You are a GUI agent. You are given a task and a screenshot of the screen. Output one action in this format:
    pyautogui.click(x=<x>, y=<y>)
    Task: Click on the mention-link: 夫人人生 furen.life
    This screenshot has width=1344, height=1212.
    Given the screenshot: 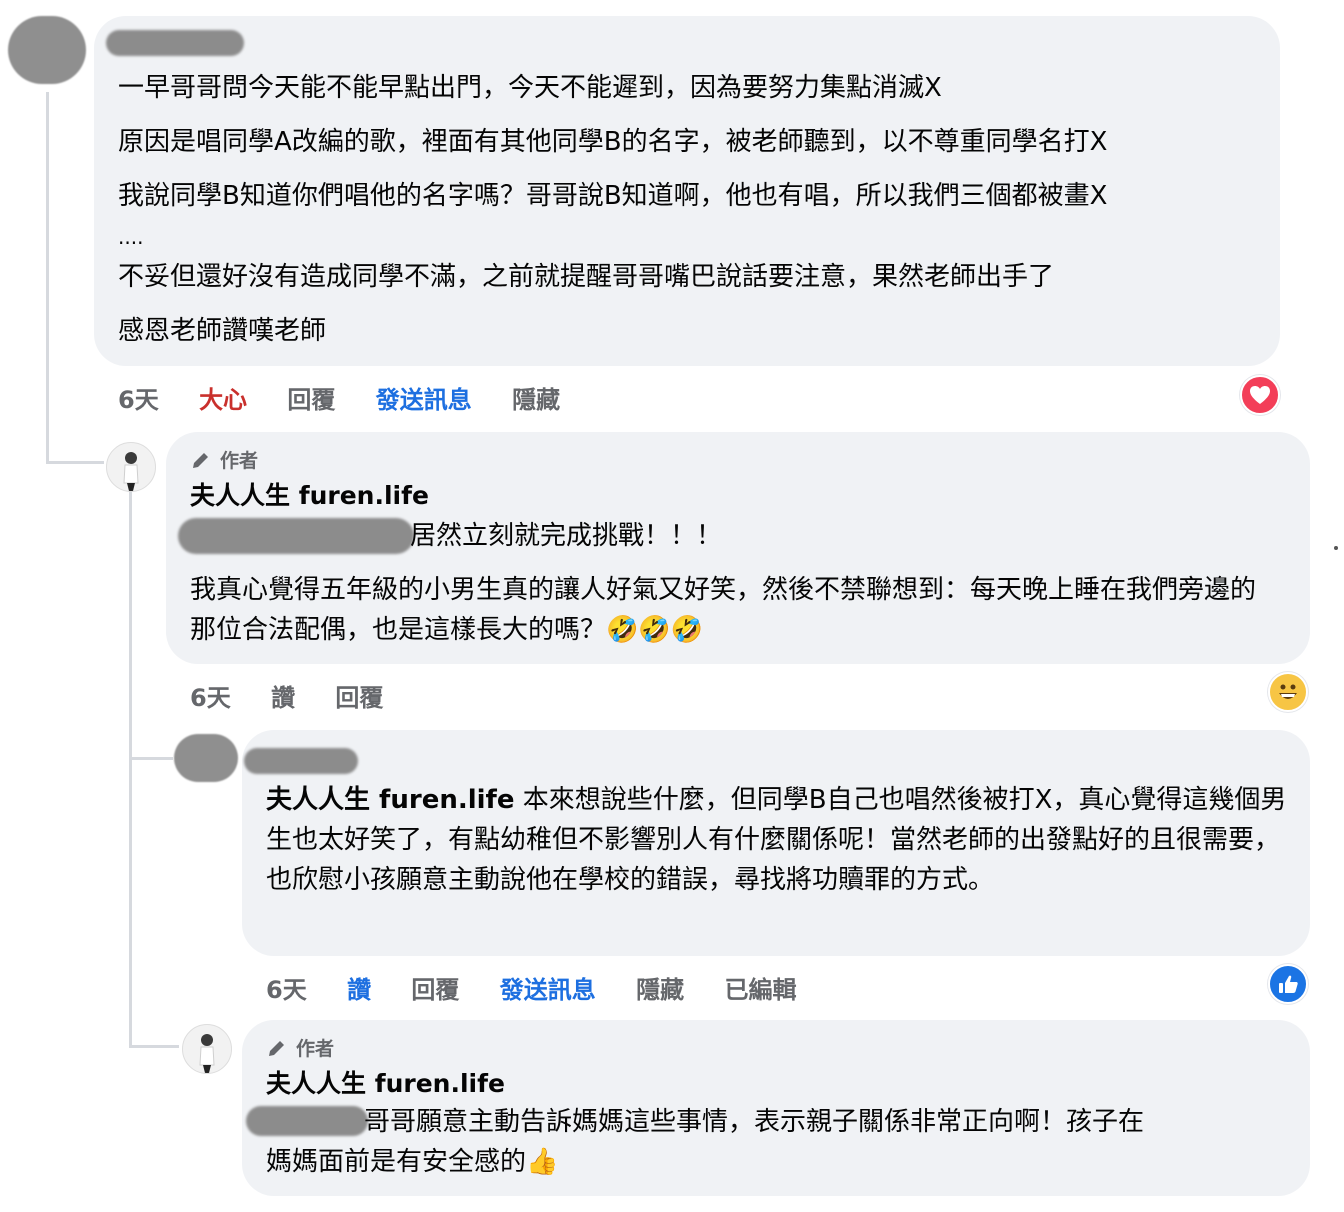 What is the action you would take?
    pyautogui.click(x=390, y=800)
    